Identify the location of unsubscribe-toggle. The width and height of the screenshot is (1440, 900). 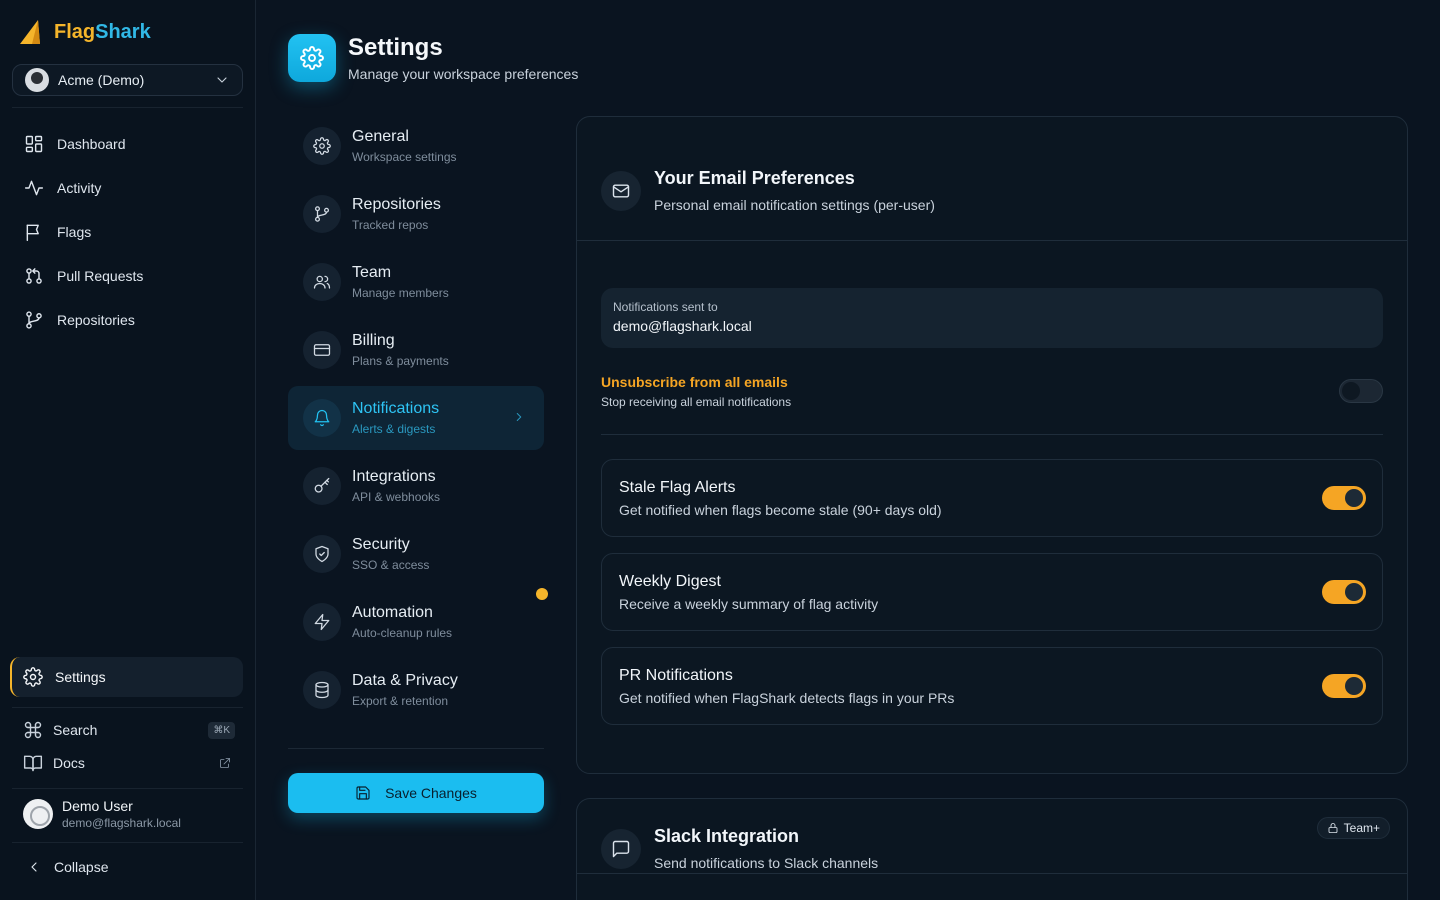
(1361, 391).